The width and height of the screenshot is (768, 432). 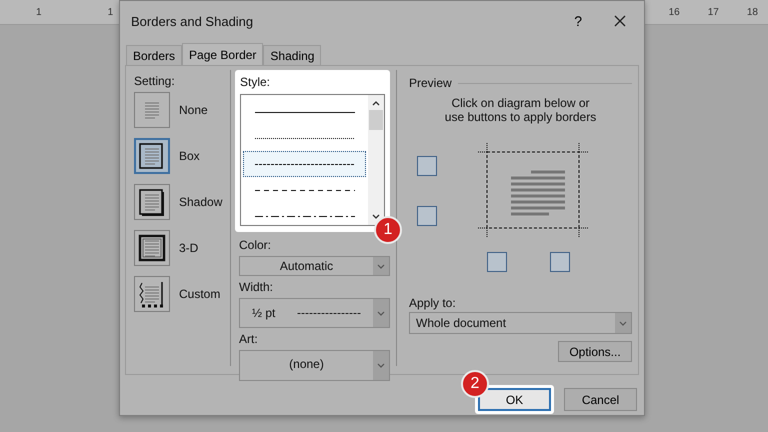 What do you see at coordinates (314, 266) in the screenshot?
I see `color-dropdown: Automatic` at bounding box center [314, 266].